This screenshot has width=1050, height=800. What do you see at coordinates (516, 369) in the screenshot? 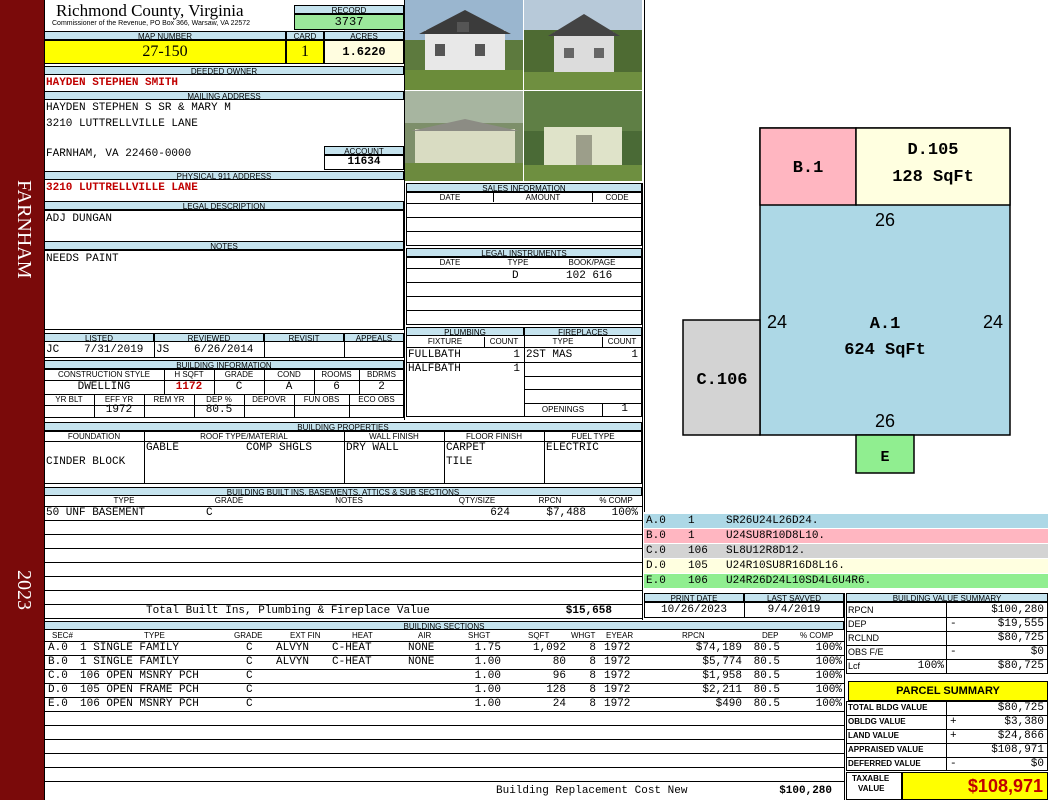
I see `plumb-row-2-count: 1` at bounding box center [516, 369].